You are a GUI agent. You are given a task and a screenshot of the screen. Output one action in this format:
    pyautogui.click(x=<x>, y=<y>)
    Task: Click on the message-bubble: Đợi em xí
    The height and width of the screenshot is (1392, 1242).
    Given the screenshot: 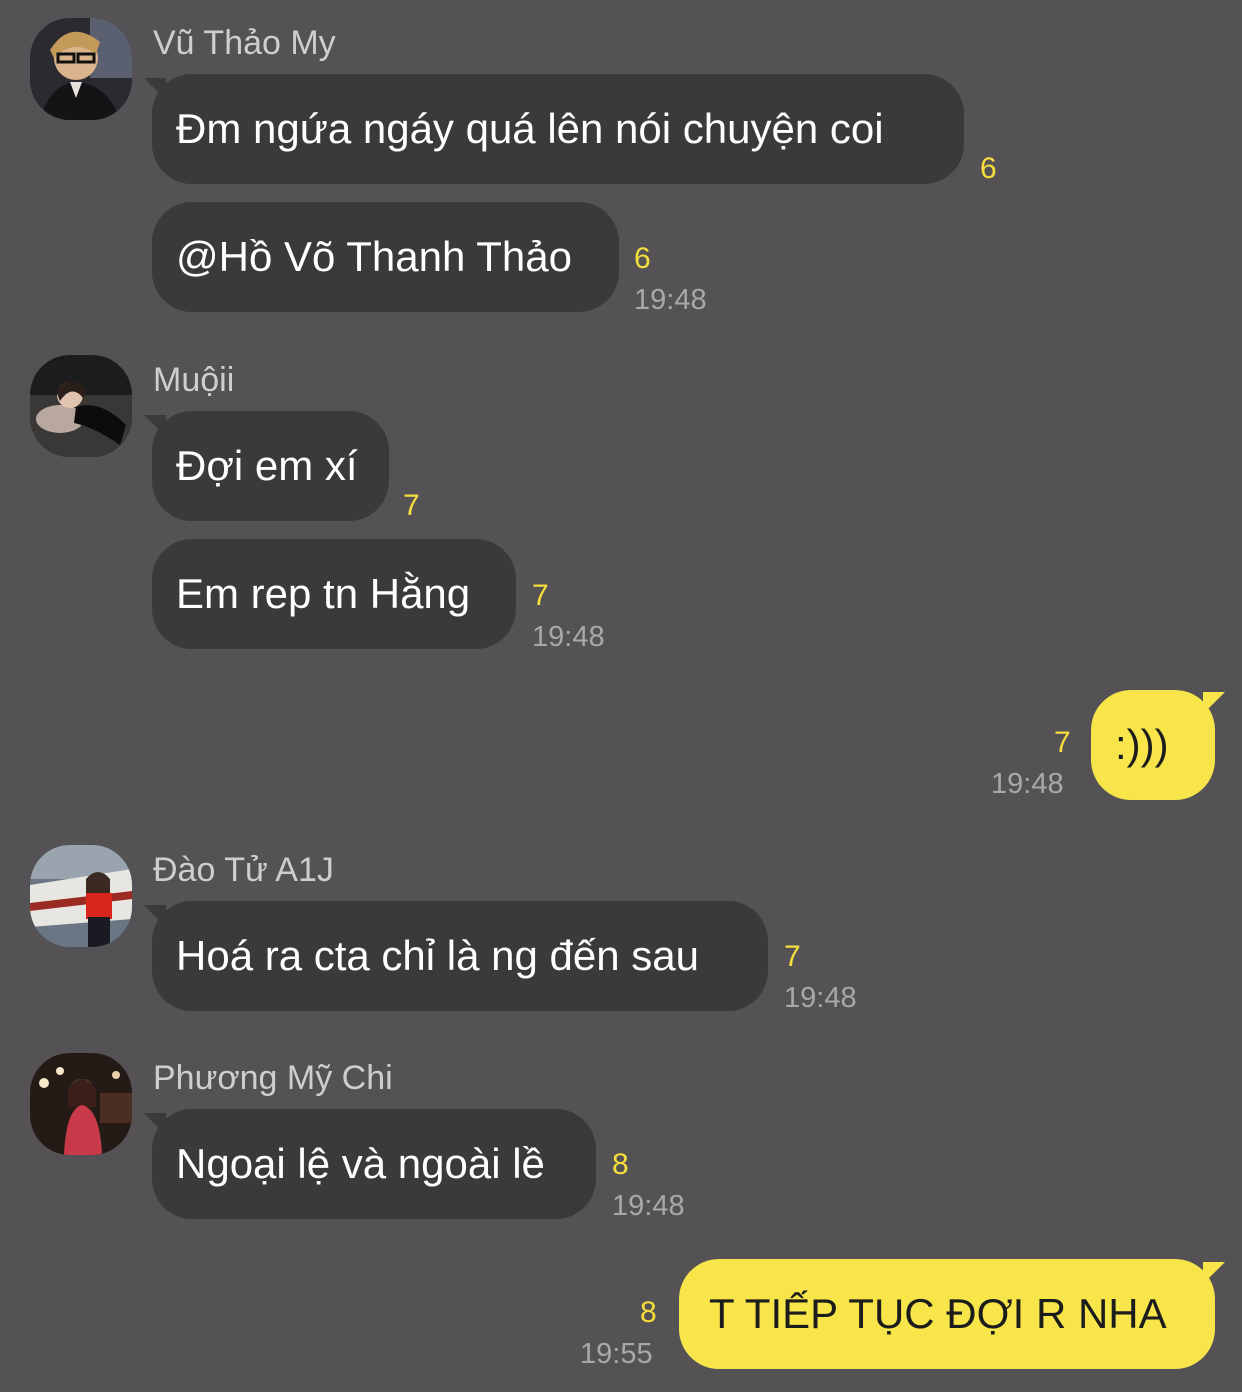 What is the action you would take?
    pyautogui.click(x=270, y=466)
    